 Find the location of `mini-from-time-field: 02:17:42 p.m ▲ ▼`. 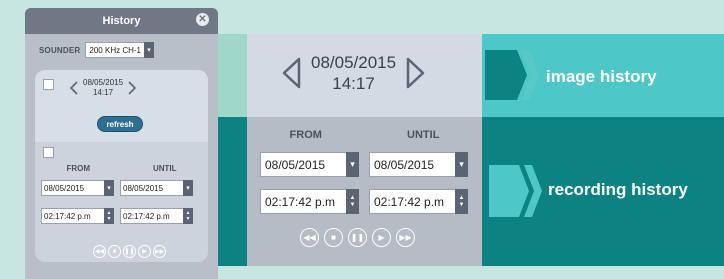

mini-from-time-field: 02:17:42 p.m ▲ ▼ is located at coordinates (77, 216).